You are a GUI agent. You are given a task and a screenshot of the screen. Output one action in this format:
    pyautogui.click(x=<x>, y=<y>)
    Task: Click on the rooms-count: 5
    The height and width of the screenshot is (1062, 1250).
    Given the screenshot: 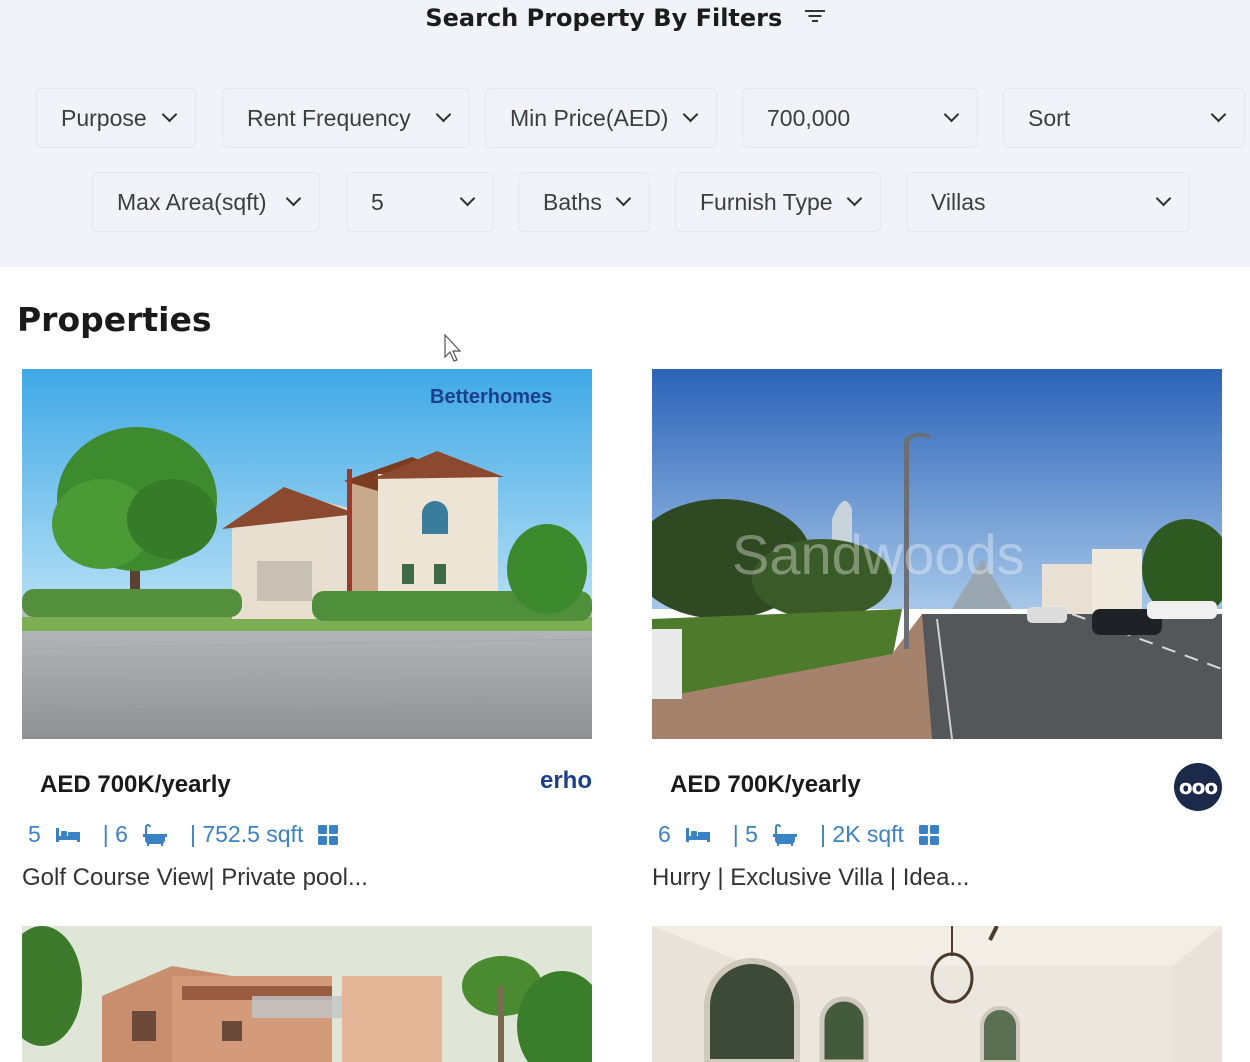 What is the action you would take?
    pyautogui.click(x=34, y=834)
    